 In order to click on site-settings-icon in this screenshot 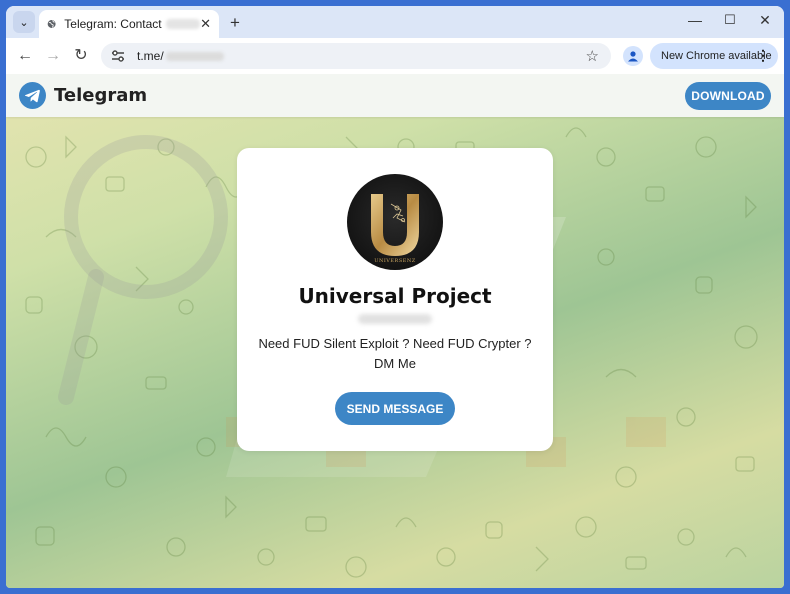, I will do `click(118, 56)`.